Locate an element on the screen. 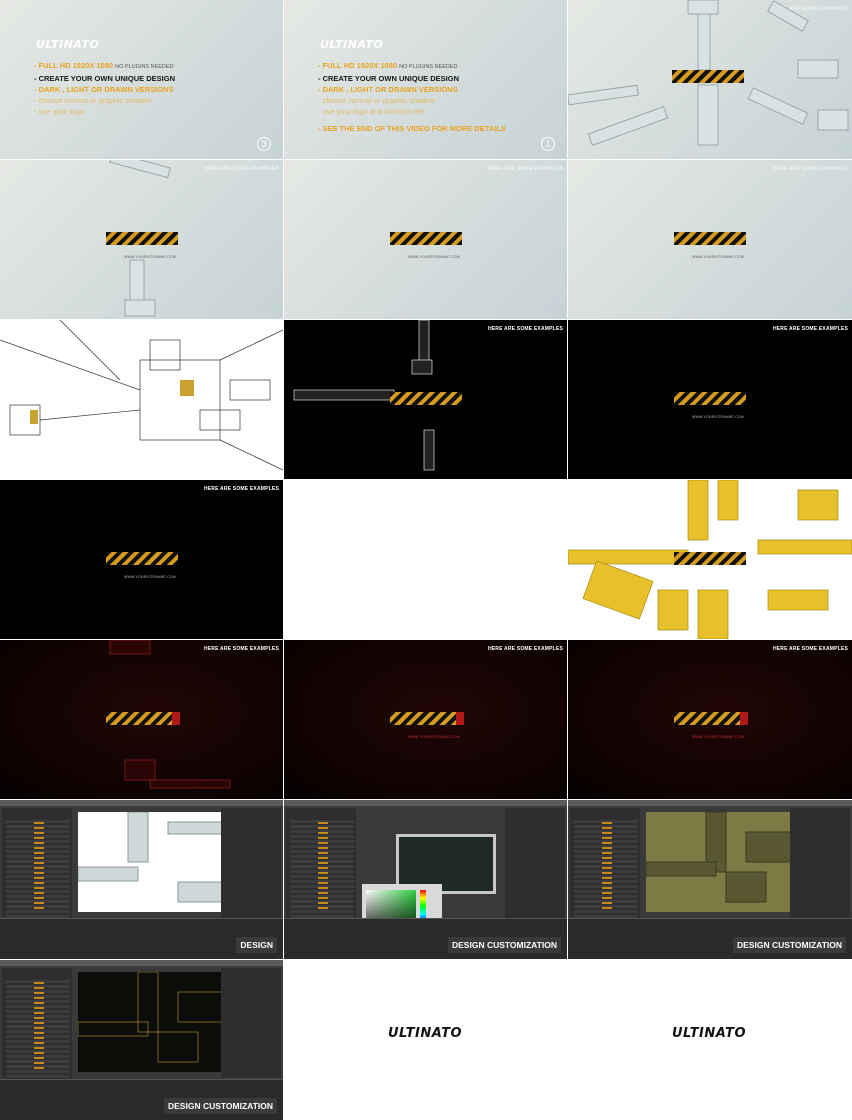 The width and height of the screenshot is (852, 1120). slide-number-badge: 1 is located at coordinates (548, 144).